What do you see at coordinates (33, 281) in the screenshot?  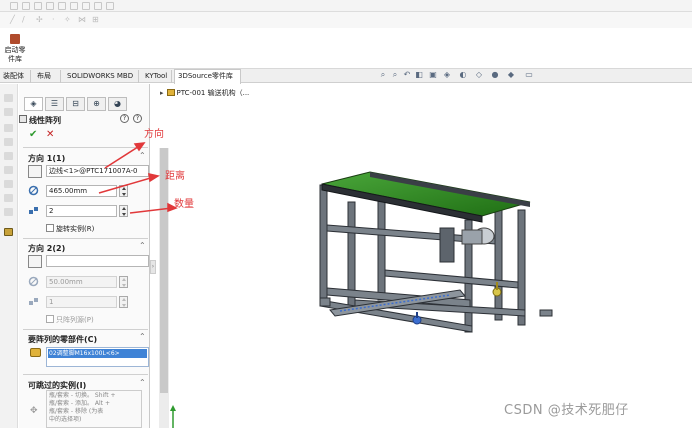 I see `spacing2-icon` at bounding box center [33, 281].